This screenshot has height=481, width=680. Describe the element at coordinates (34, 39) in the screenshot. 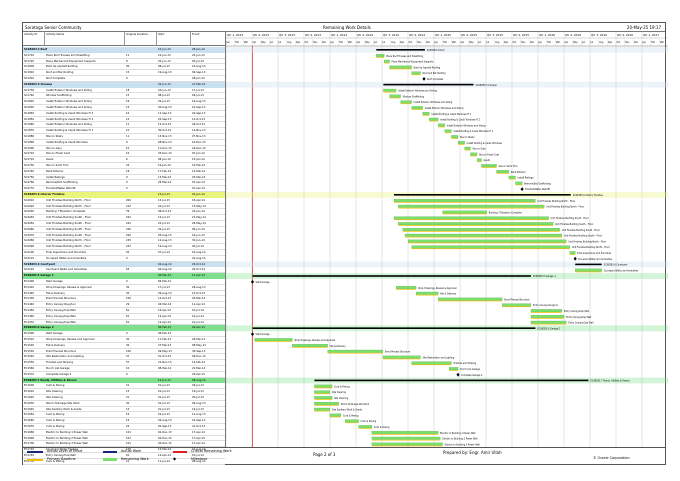

I see `col-activity-id: Activity ID` at that location.